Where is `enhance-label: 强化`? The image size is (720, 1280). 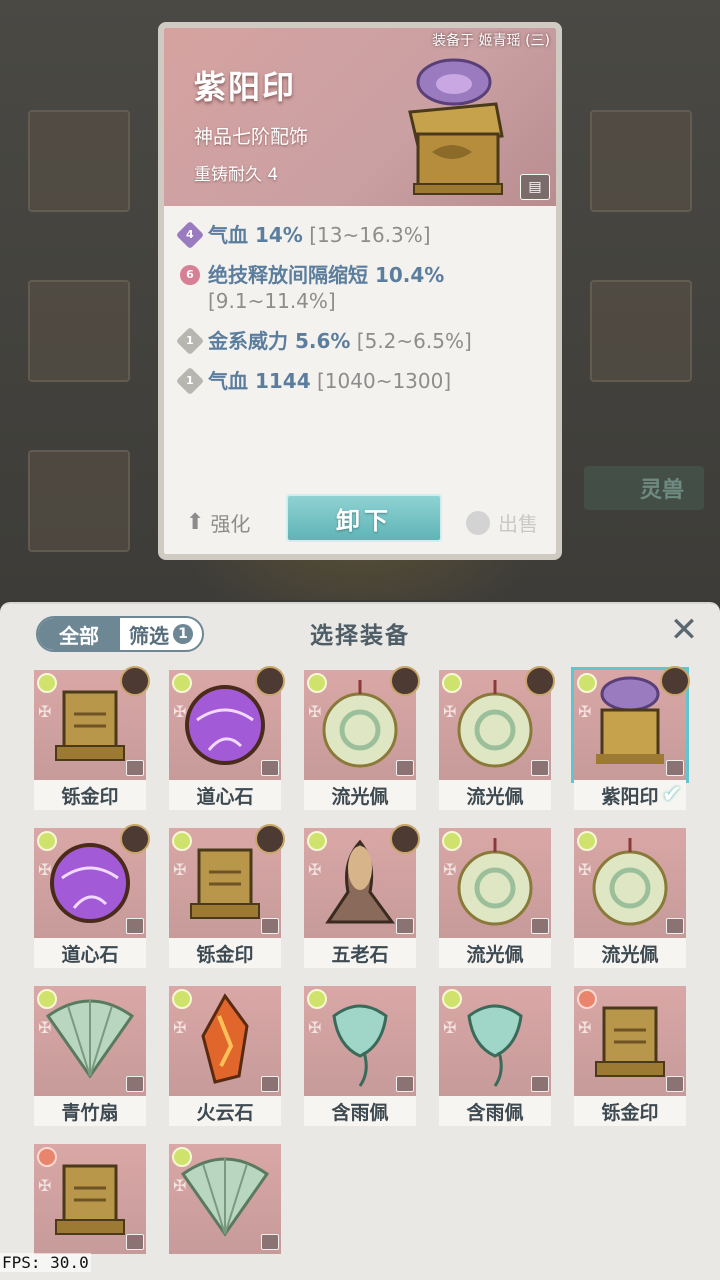
enhance-label: 强化 is located at coordinates (230, 524).